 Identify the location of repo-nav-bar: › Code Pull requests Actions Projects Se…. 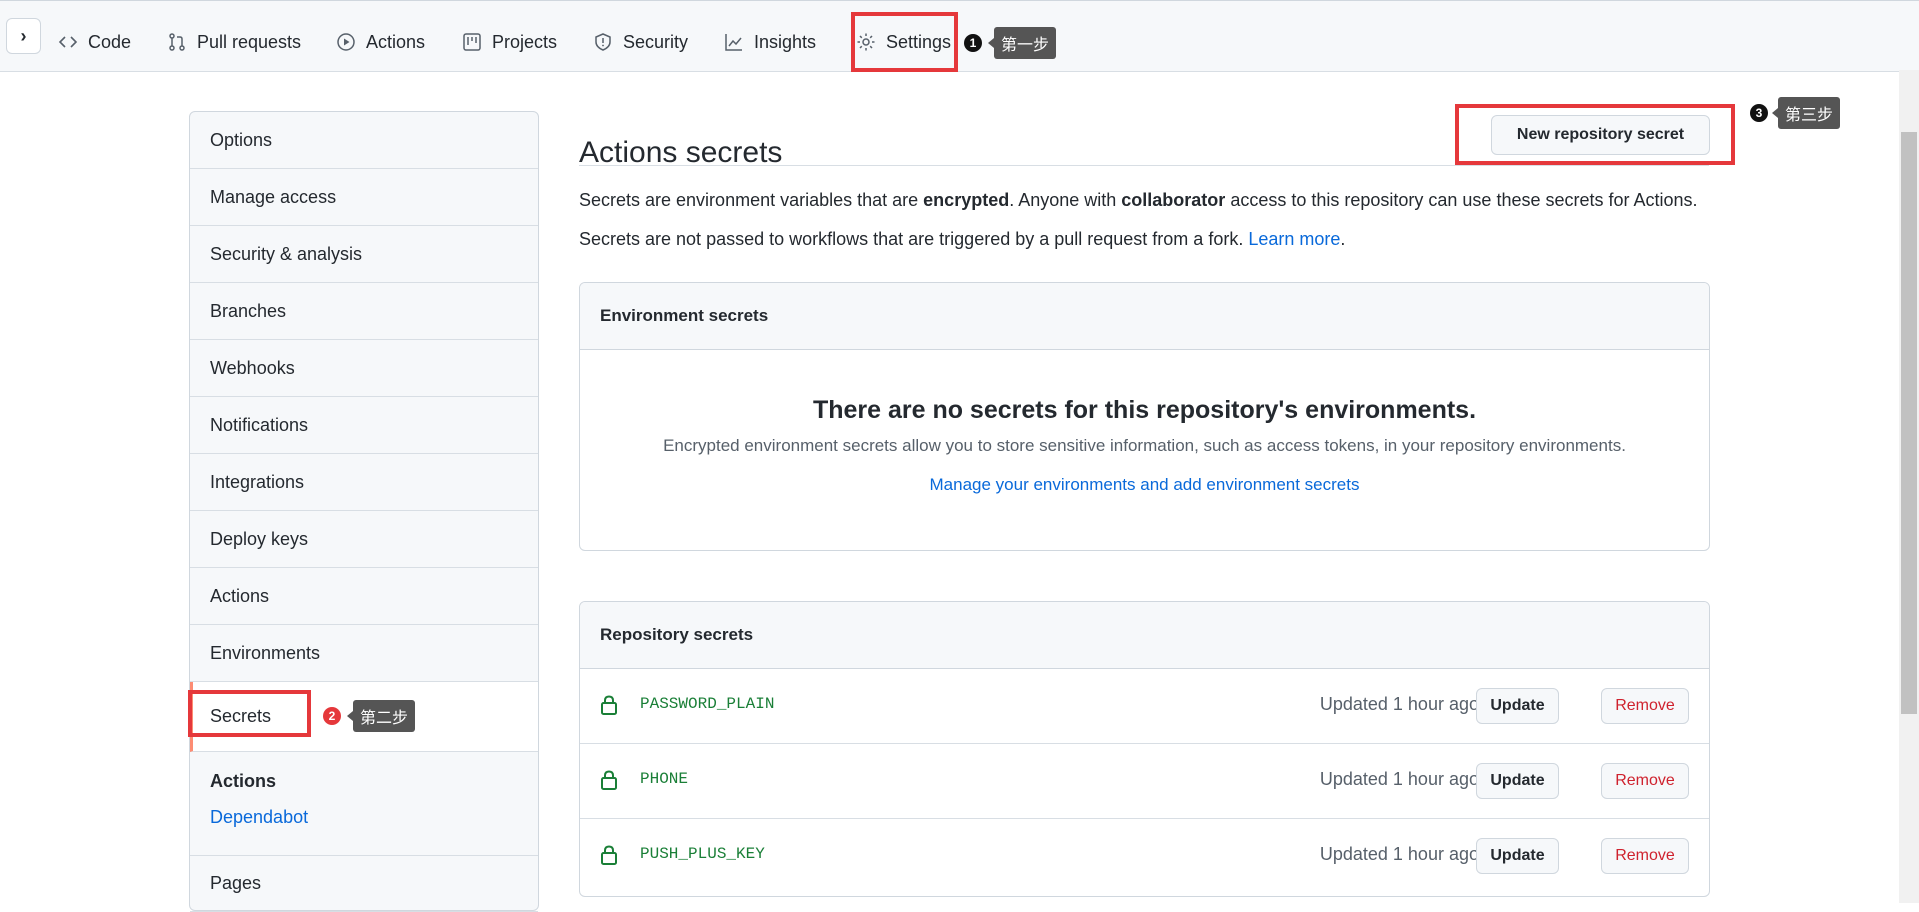
(959, 36).